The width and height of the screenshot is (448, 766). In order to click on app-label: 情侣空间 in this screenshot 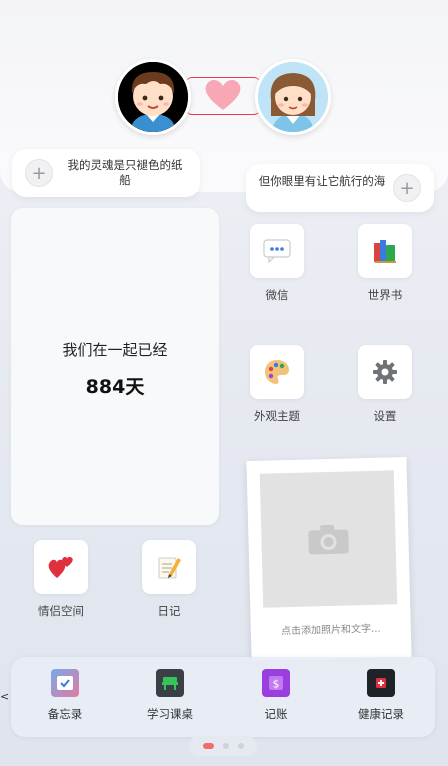, I will do `click(61, 611)`.